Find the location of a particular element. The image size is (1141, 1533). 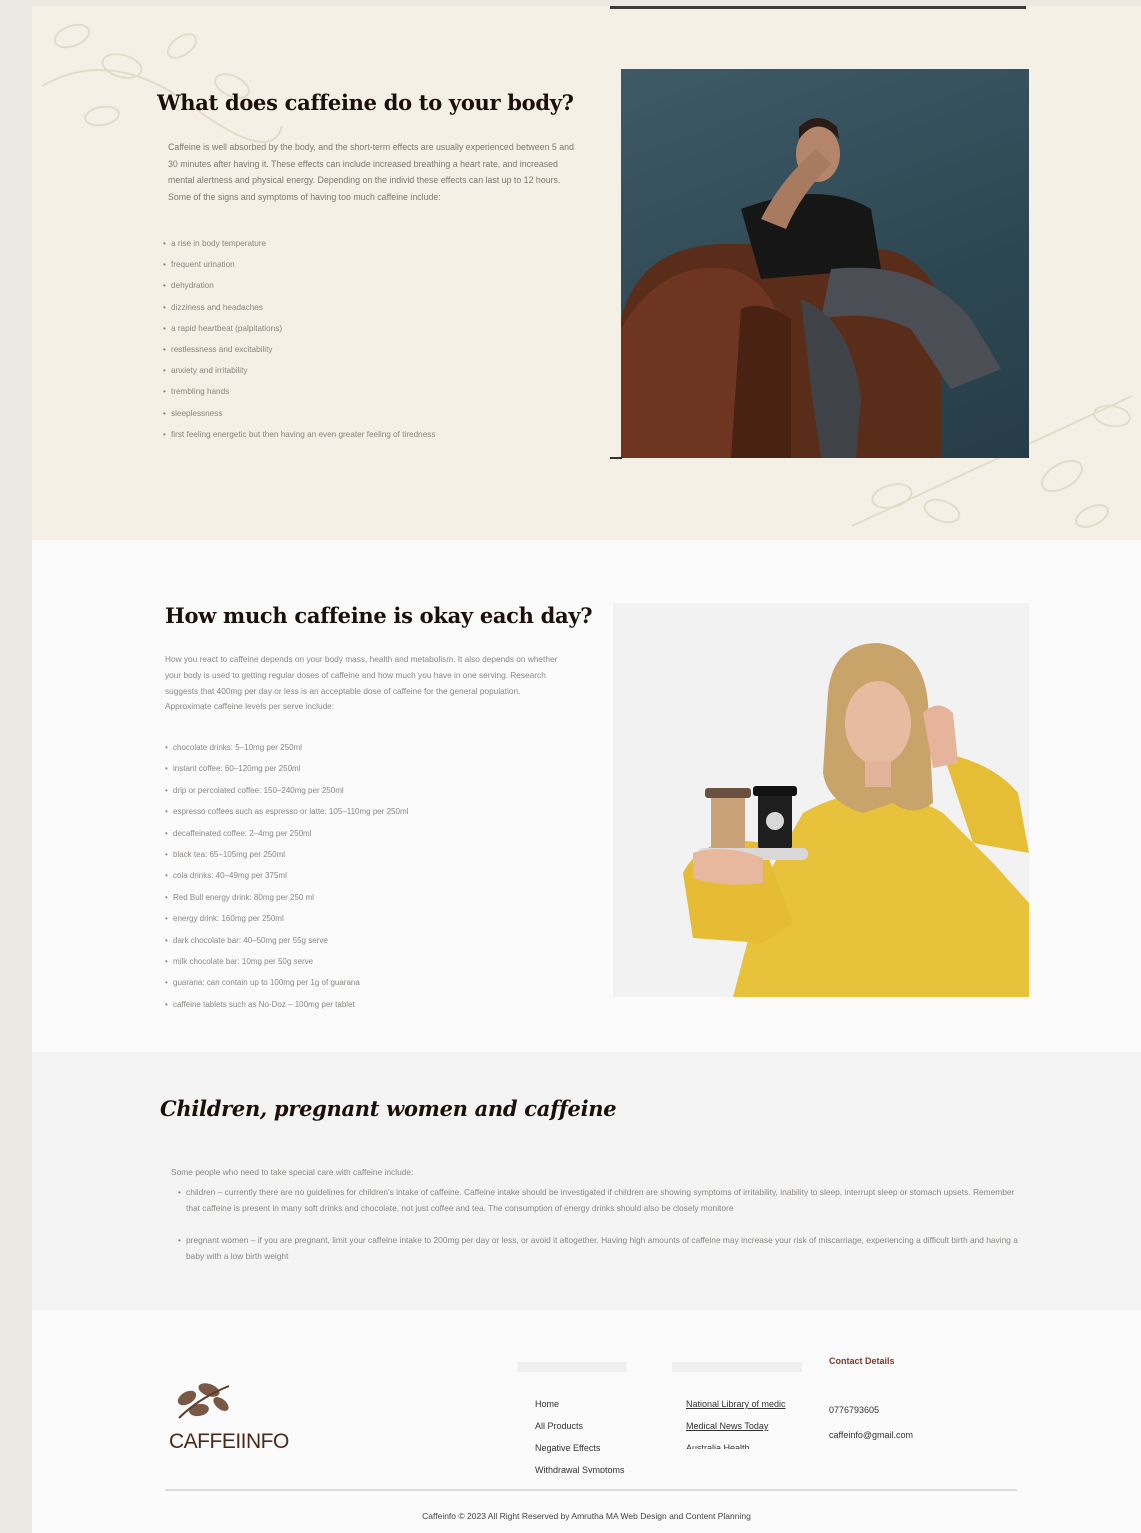

footer-link-medical-news: Medical News Today is located at coordinates (736, 1432).